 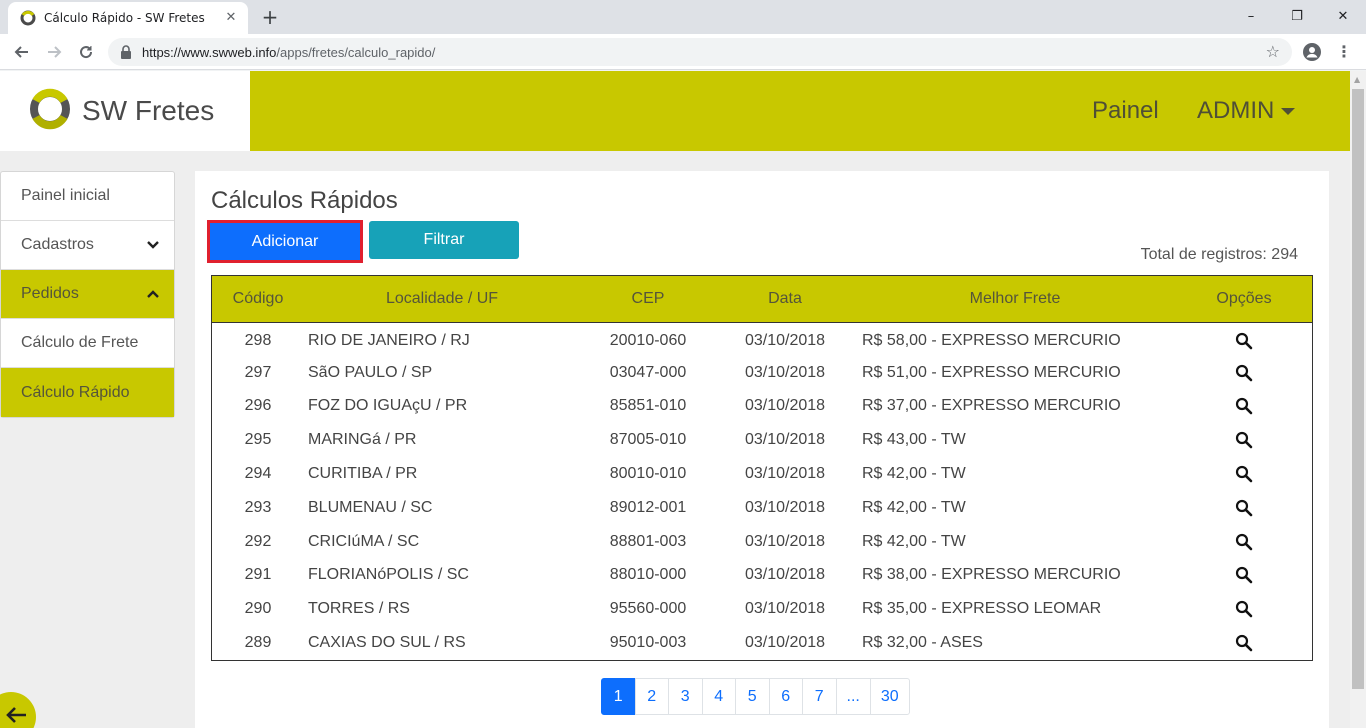 I want to click on cell-melhor-frete: R$ 43,00 - TW, so click(x=914, y=440).